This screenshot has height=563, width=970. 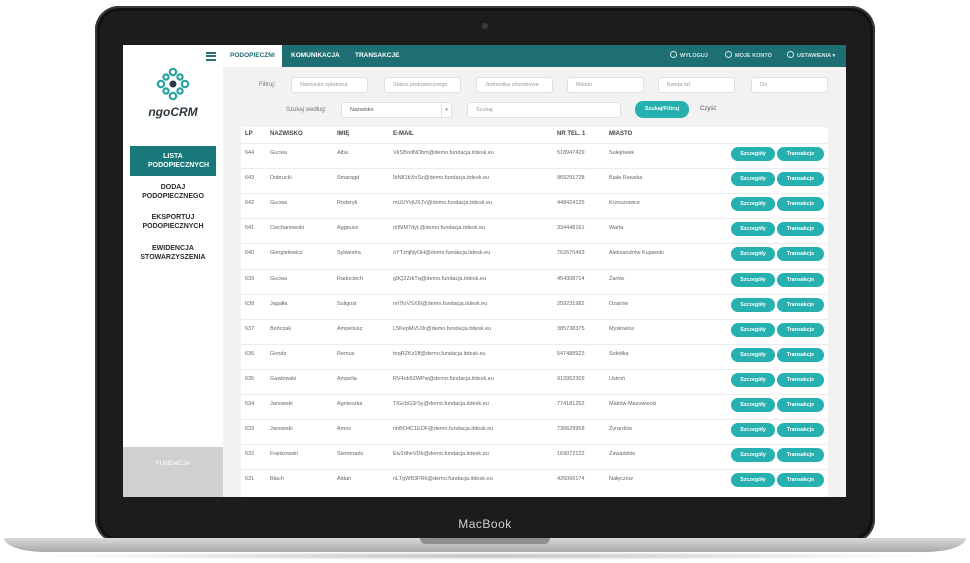 What do you see at coordinates (662, 109) in the screenshot?
I see `search-filter-button: Szukaj/Filtruj` at bounding box center [662, 109].